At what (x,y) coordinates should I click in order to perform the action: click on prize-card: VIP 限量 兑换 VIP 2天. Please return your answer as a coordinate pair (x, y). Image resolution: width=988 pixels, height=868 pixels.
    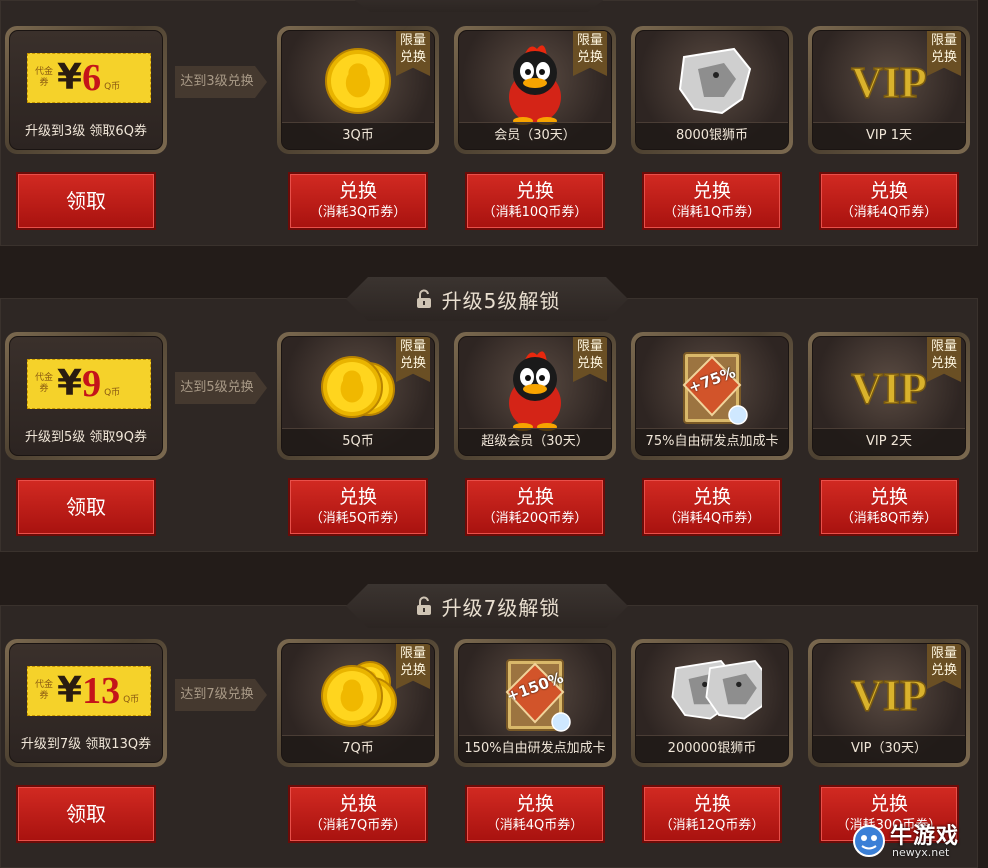
    Looking at the image, I should click on (889, 396).